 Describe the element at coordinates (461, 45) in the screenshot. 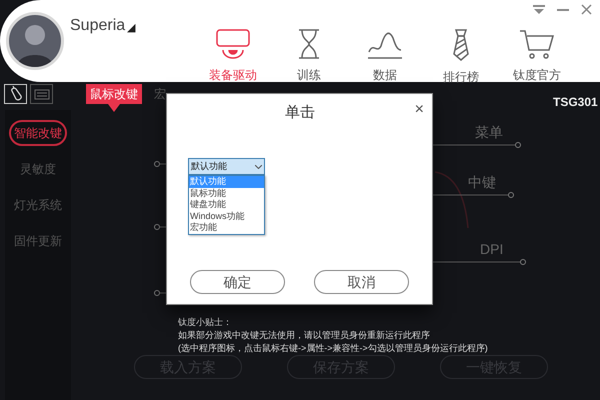

I see `tie-icon` at that location.